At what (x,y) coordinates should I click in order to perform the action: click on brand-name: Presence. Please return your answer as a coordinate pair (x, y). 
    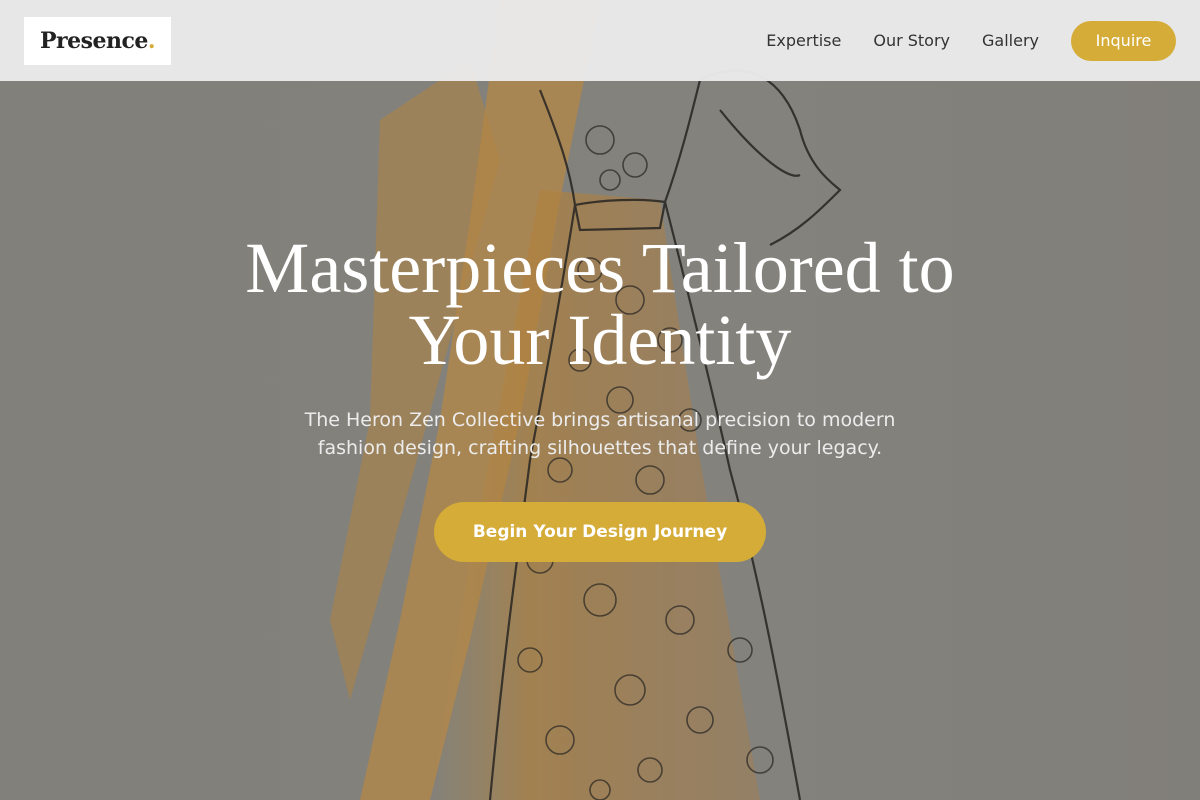
    Looking at the image, I should click on (94, 40).